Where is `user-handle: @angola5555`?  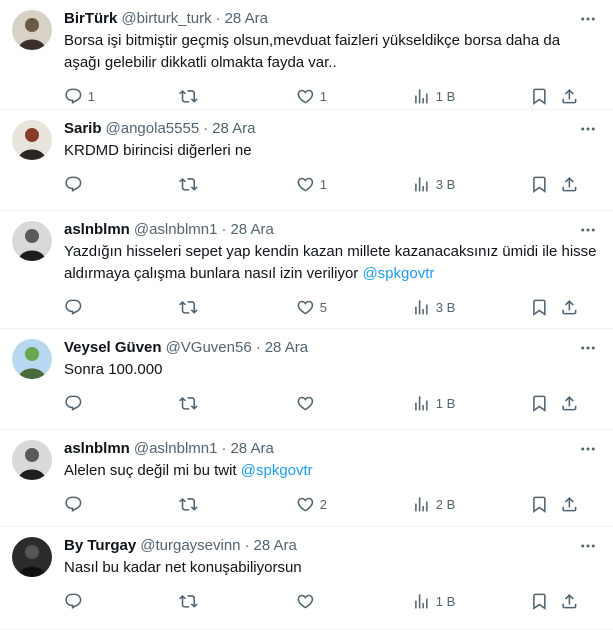 user-handle: @angola5555 is located at coordinates (153, 128).